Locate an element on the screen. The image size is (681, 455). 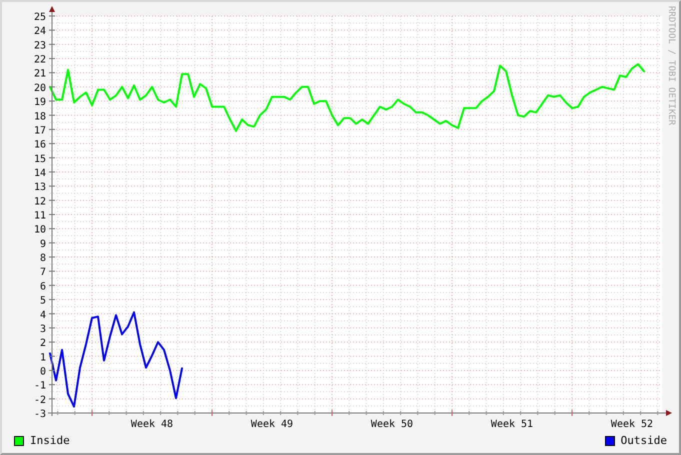
x-tick-label: Week 51 is located at coordinates (512, 424).